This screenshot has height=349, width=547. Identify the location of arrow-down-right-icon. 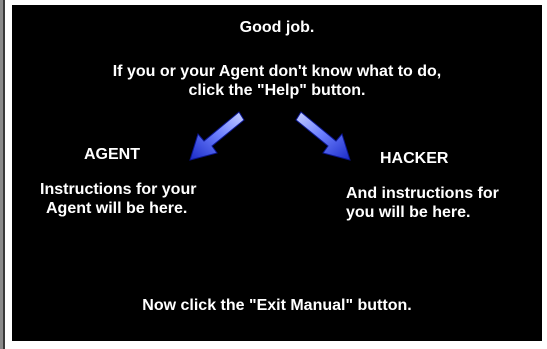
(323, 136).